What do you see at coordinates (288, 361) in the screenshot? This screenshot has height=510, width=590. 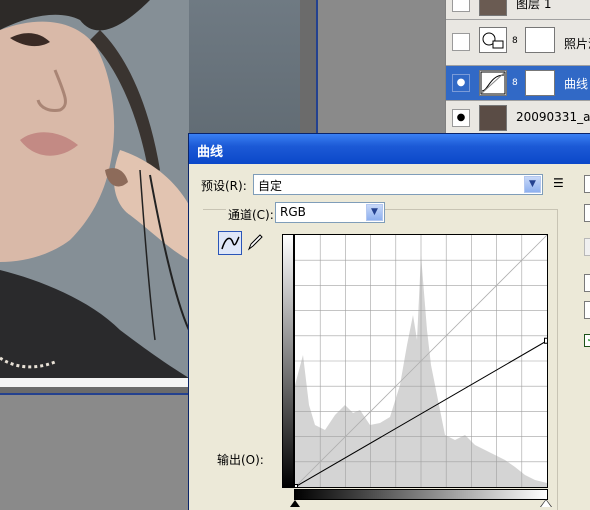 I see `output-gradient-bar` at bounding box center [288, 361].